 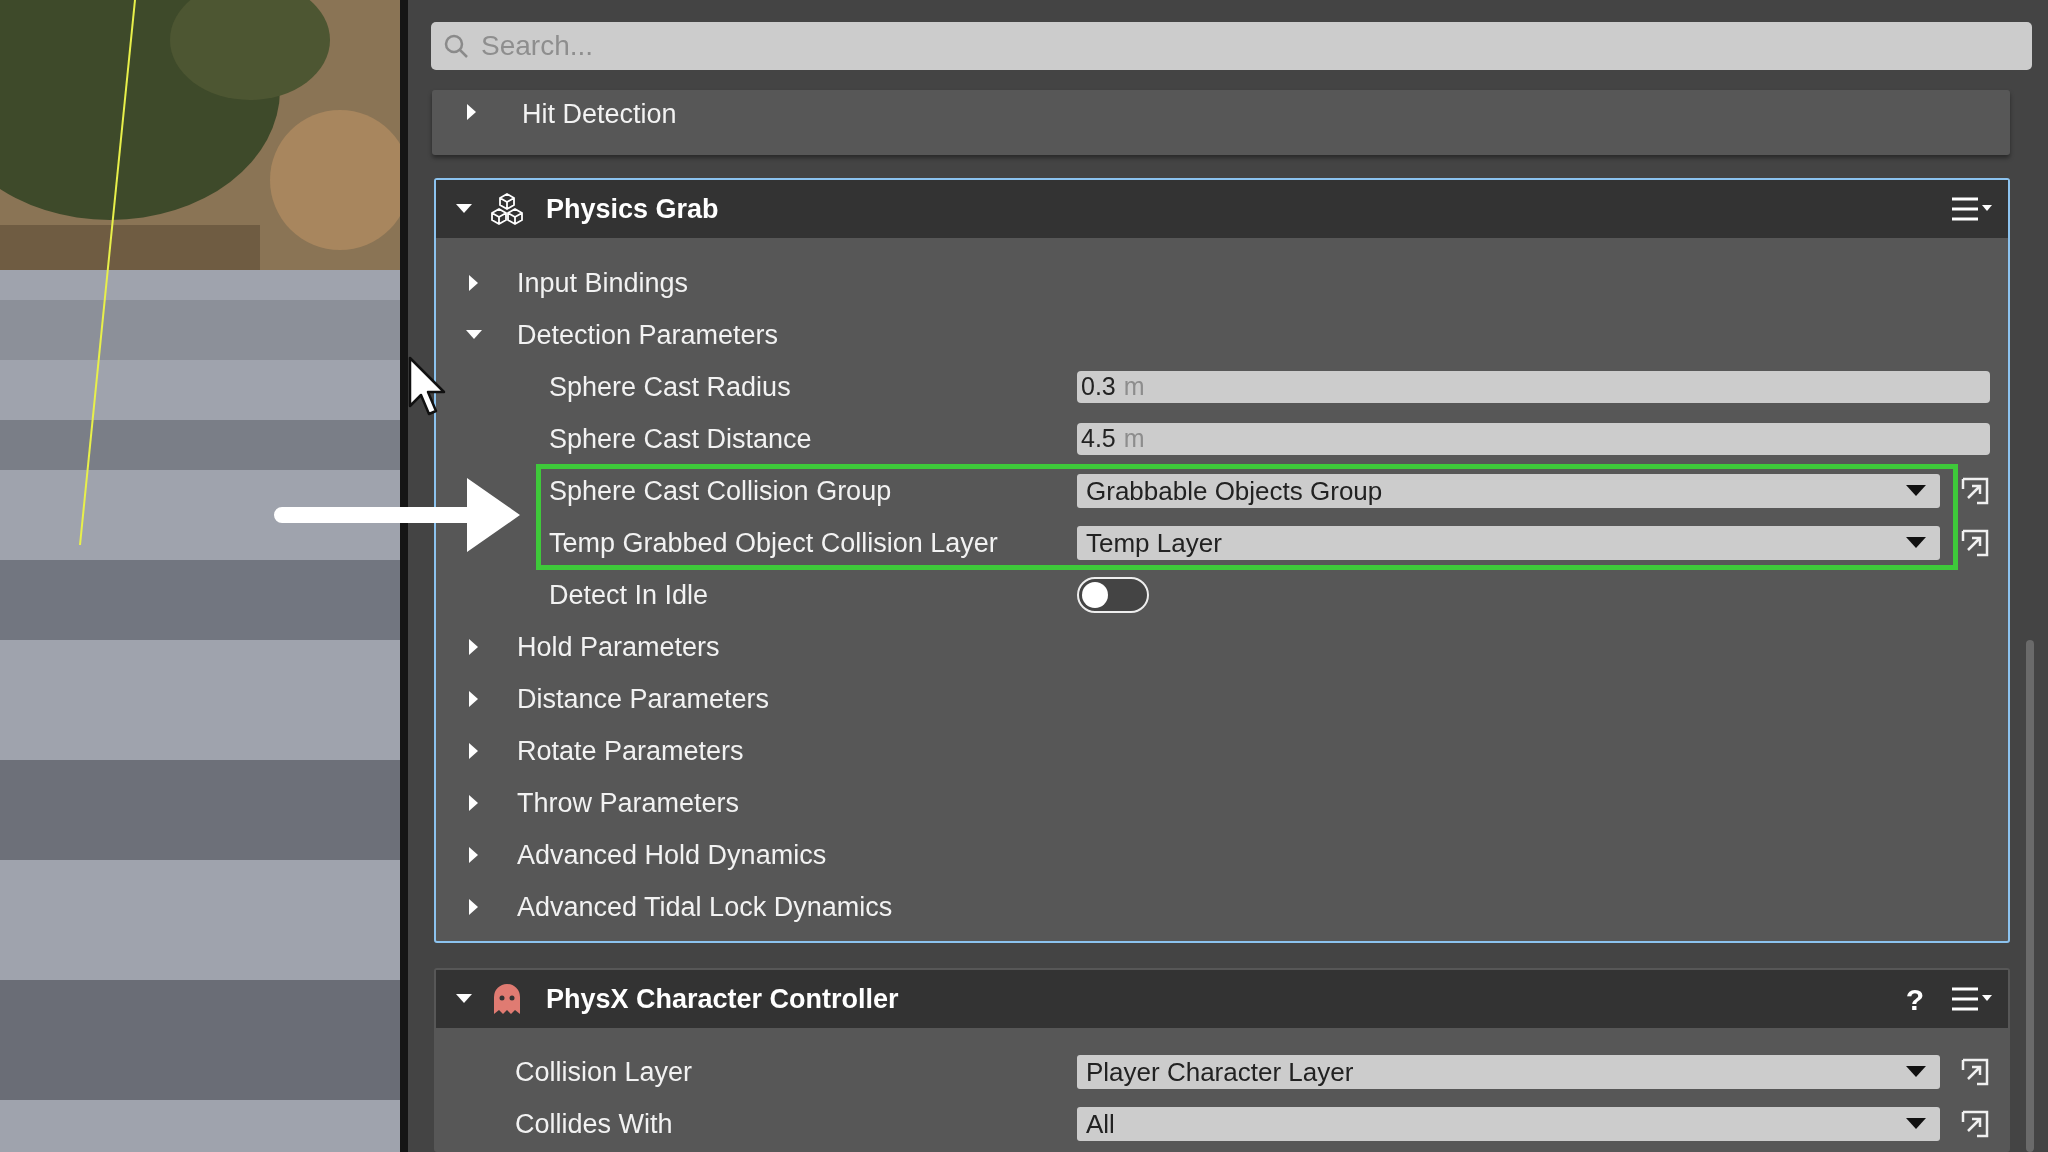 I want to click on number-field: 0.3 m, so click(x=1533, y=387).